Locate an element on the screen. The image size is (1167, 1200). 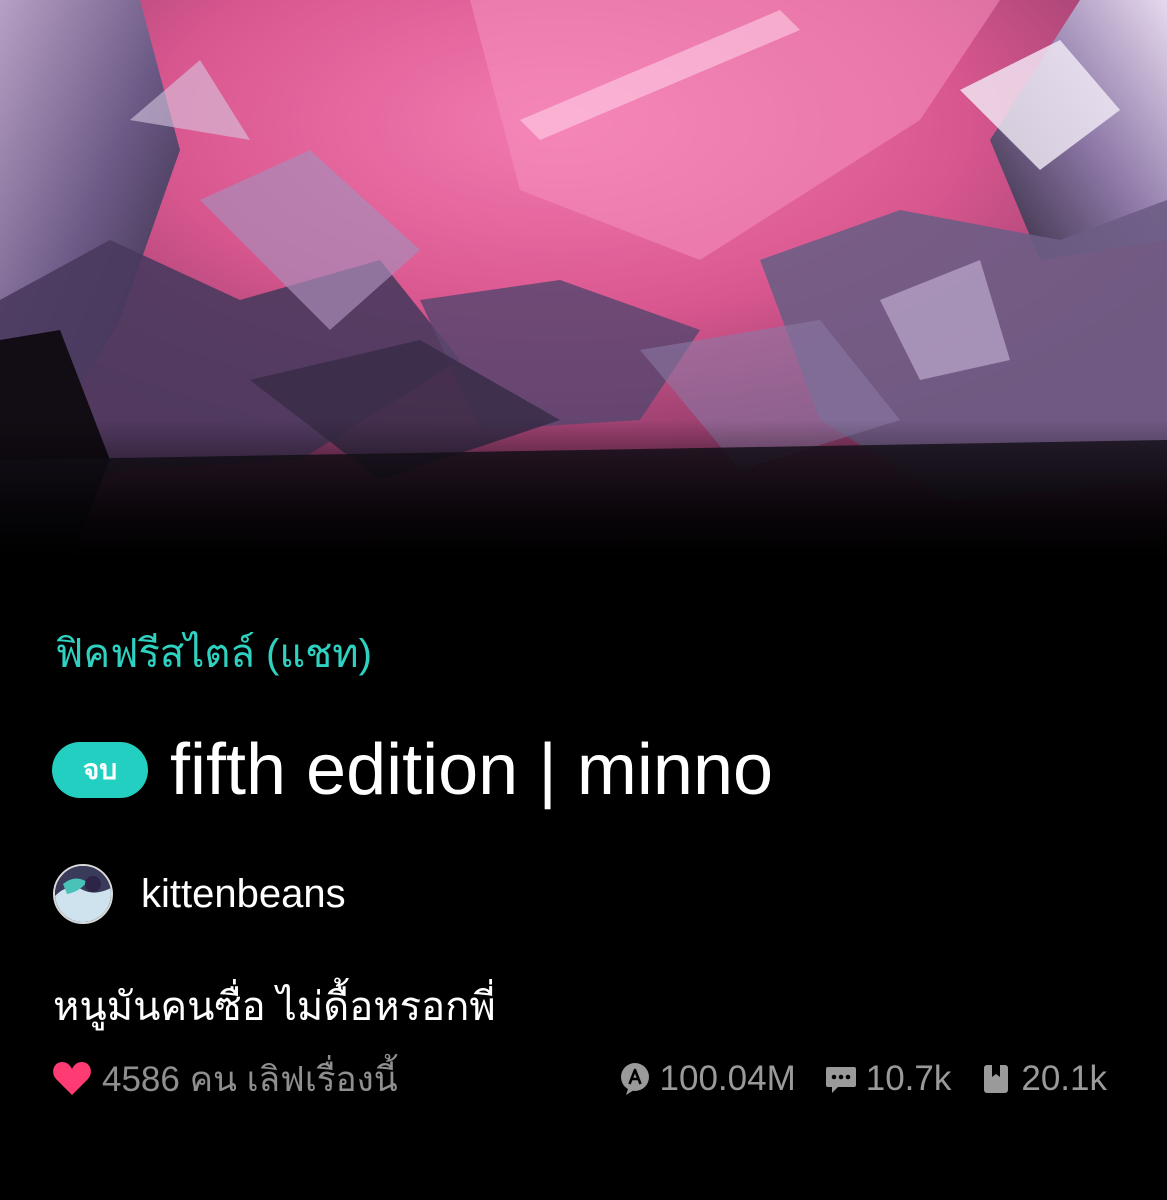
stats-bar: 100.04M 10.7k 20.1k is located at coordinates (862, 1079).